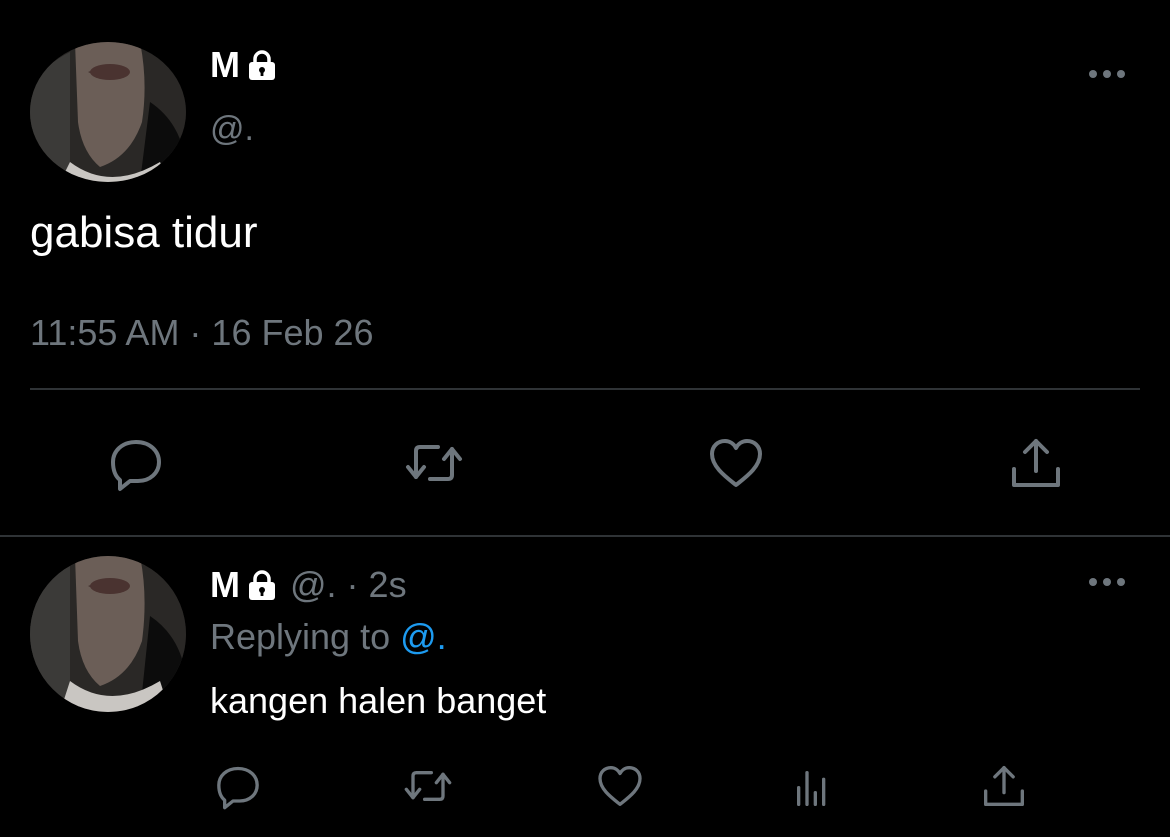 The height and width of the screenshot is (837, 1170). I want to click on reply-time-ago: 2s, so click(388, 585).